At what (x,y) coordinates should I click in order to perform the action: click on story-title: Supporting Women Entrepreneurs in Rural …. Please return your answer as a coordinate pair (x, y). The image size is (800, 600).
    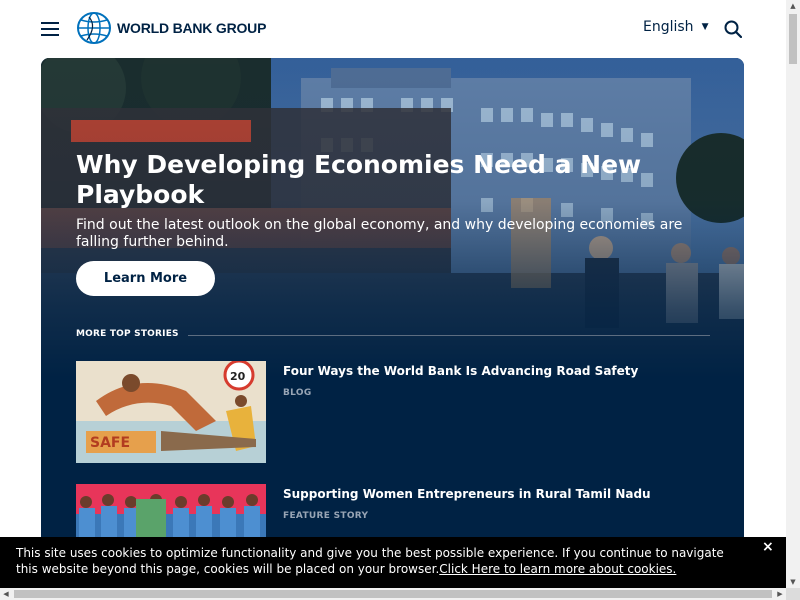
    Looking at the image, I should click on (467, 494).